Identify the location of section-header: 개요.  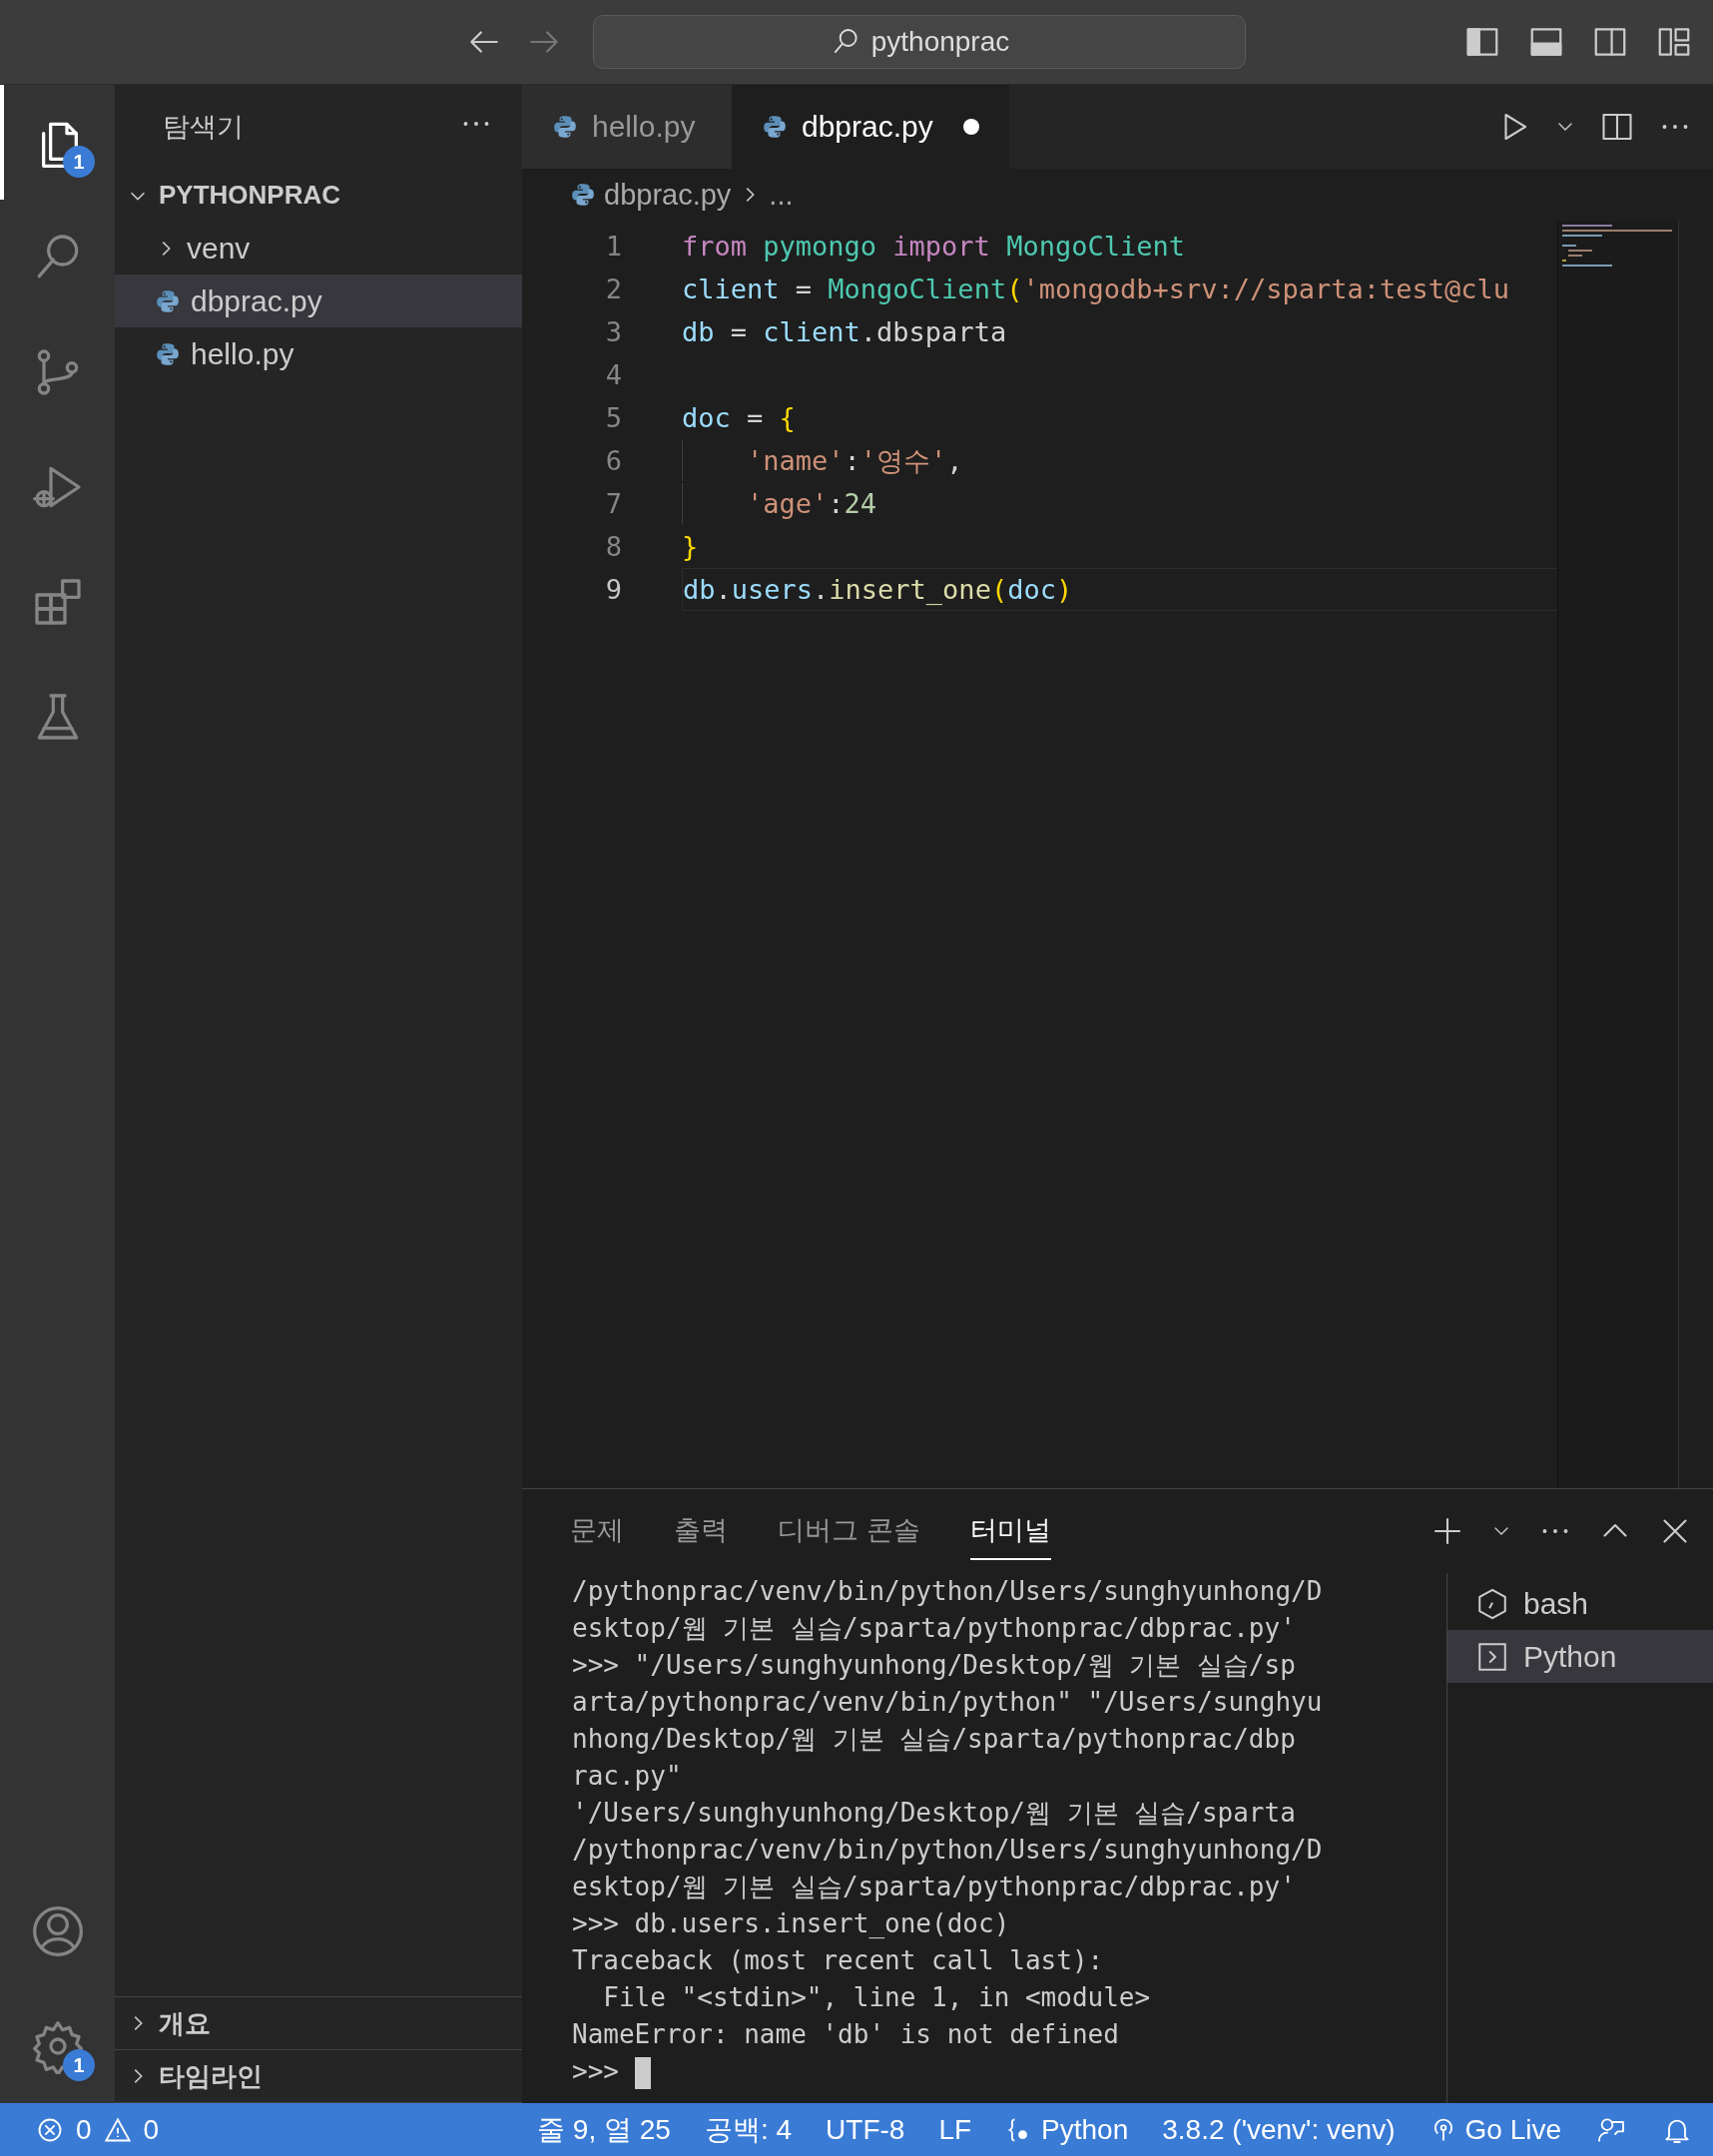
(319, 2023).